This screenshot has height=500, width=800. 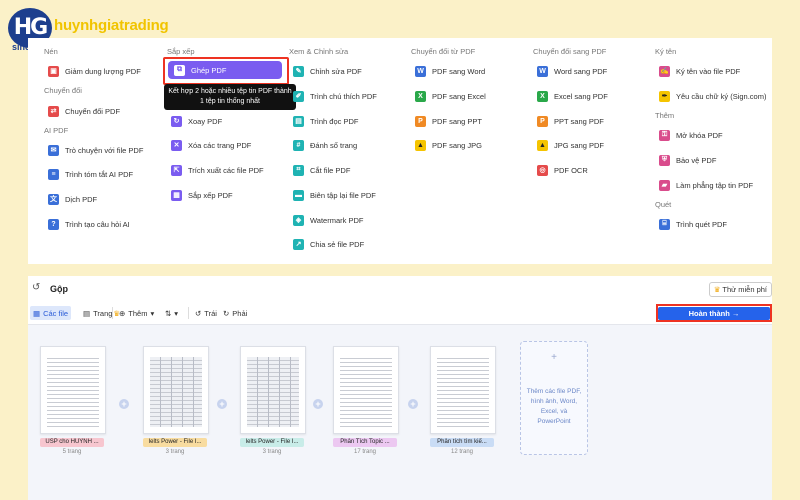 What do you see at coordinates (87, 313) in the screenshot?
I see `pages-view-icon: ▤` at bounding box center [87, 313].